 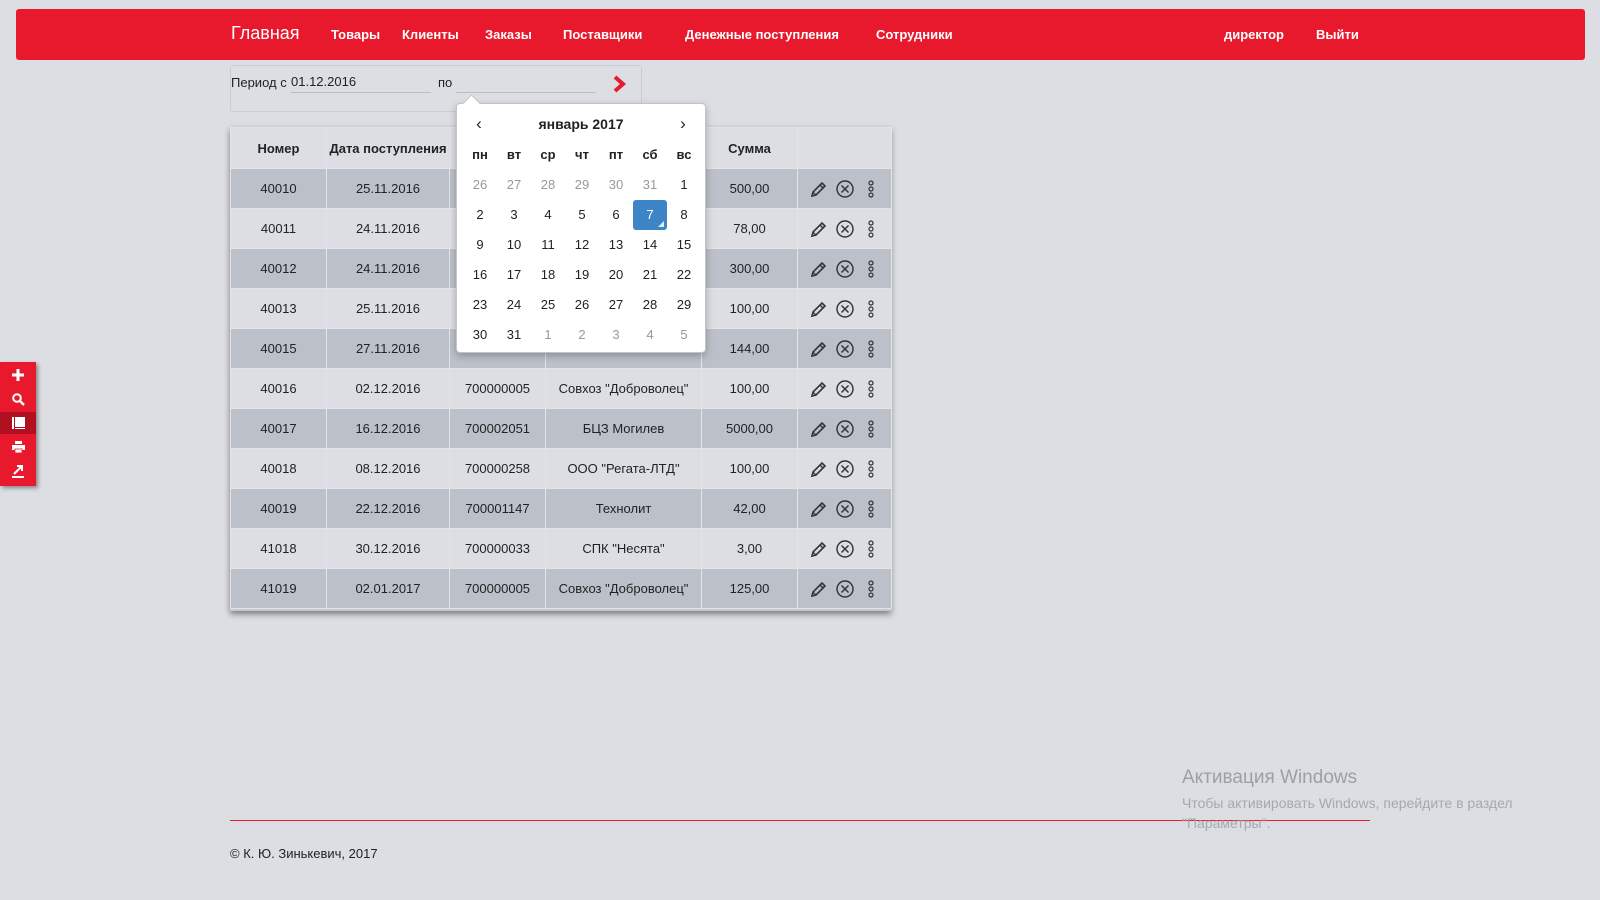 What do you see at coordinates (619, 84) in the screenshot?
I see `apply-period-button` at bounding box center [619, 84].